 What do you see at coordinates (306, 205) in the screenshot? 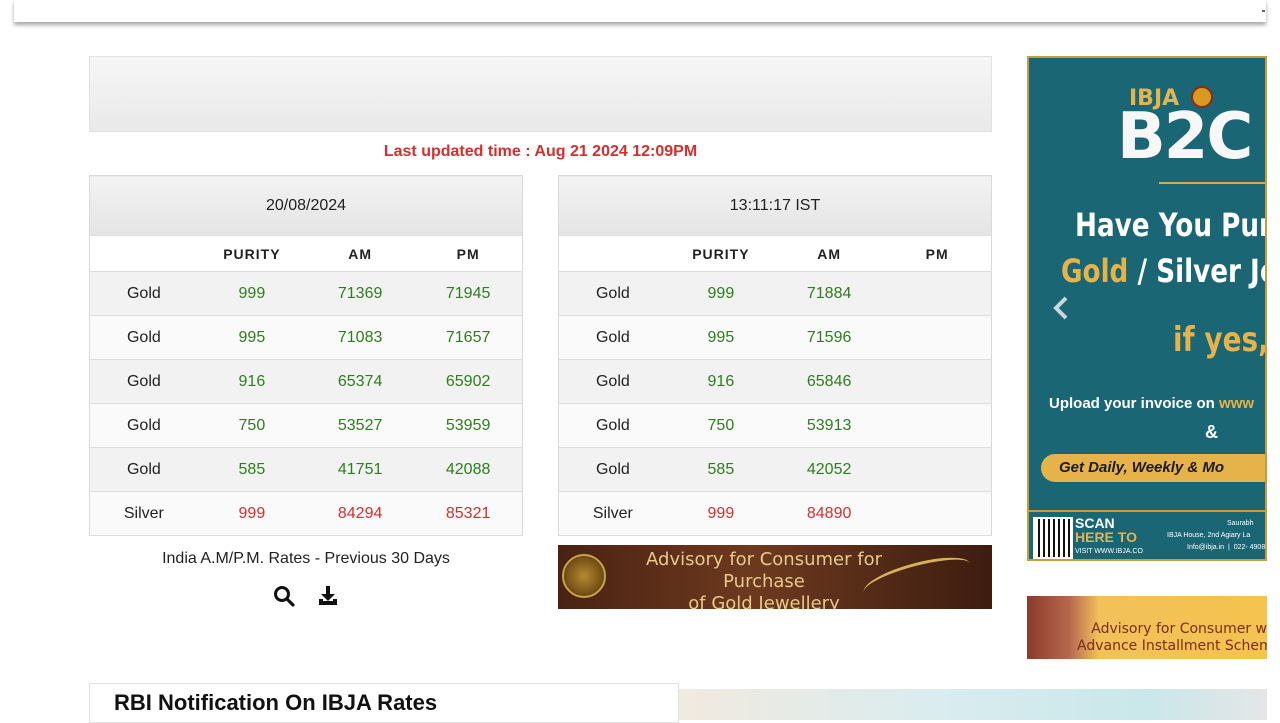
I see `table-date-header: 20/08/2024` at bounding box center [306, 205].